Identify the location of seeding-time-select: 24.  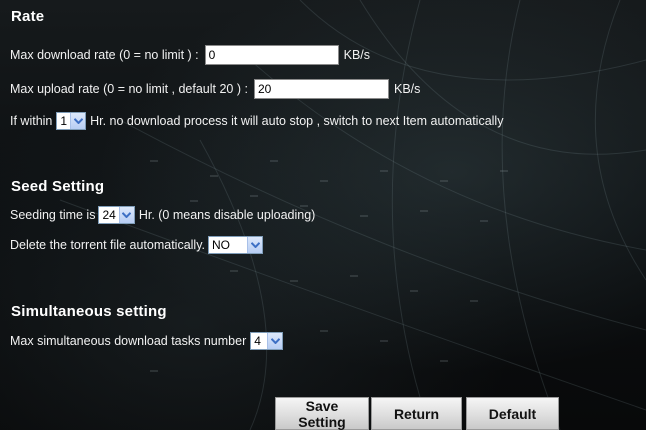
(116, 215).